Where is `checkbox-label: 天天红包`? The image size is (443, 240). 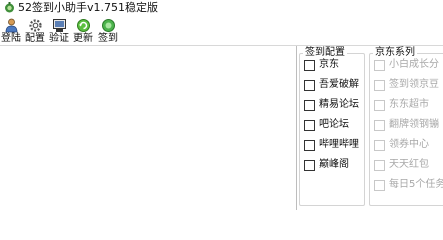
checkbox-label: 天天红包 is located at coordinates (409, 164).